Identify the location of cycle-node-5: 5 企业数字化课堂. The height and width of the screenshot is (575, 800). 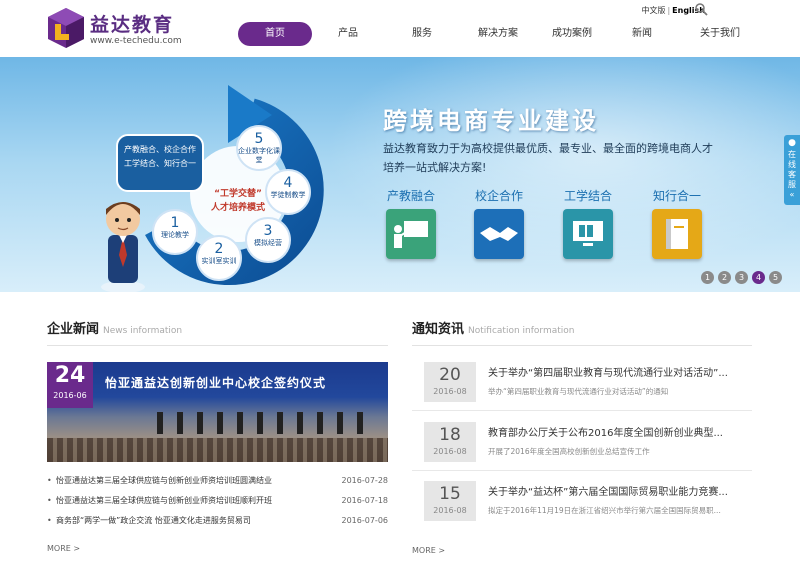
(259, 148).